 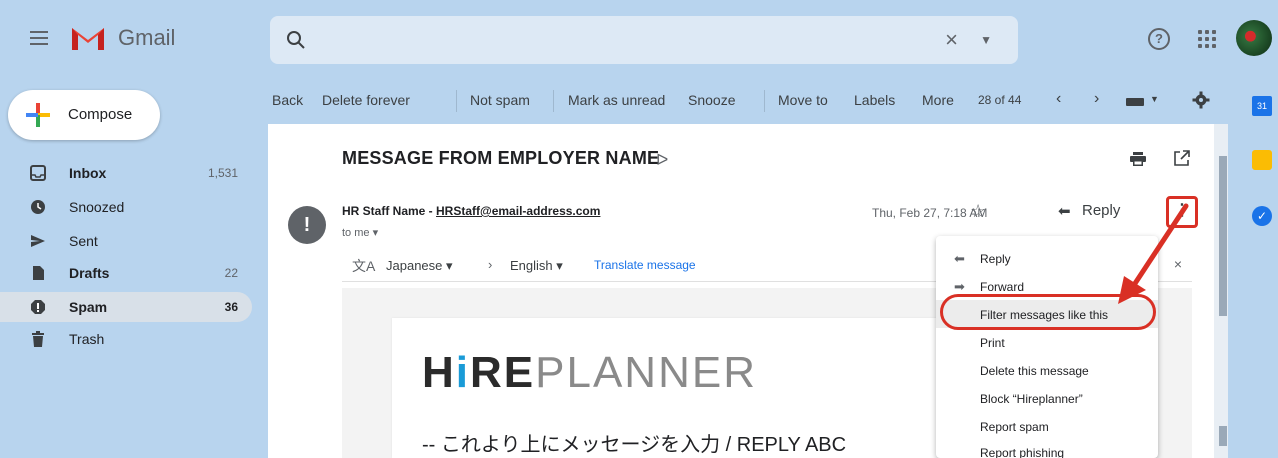 What do you see at coordinates (89, 273) in the screenshot?
I see `sidebar-item-label: Drafts` at bounding box center [89, 273].